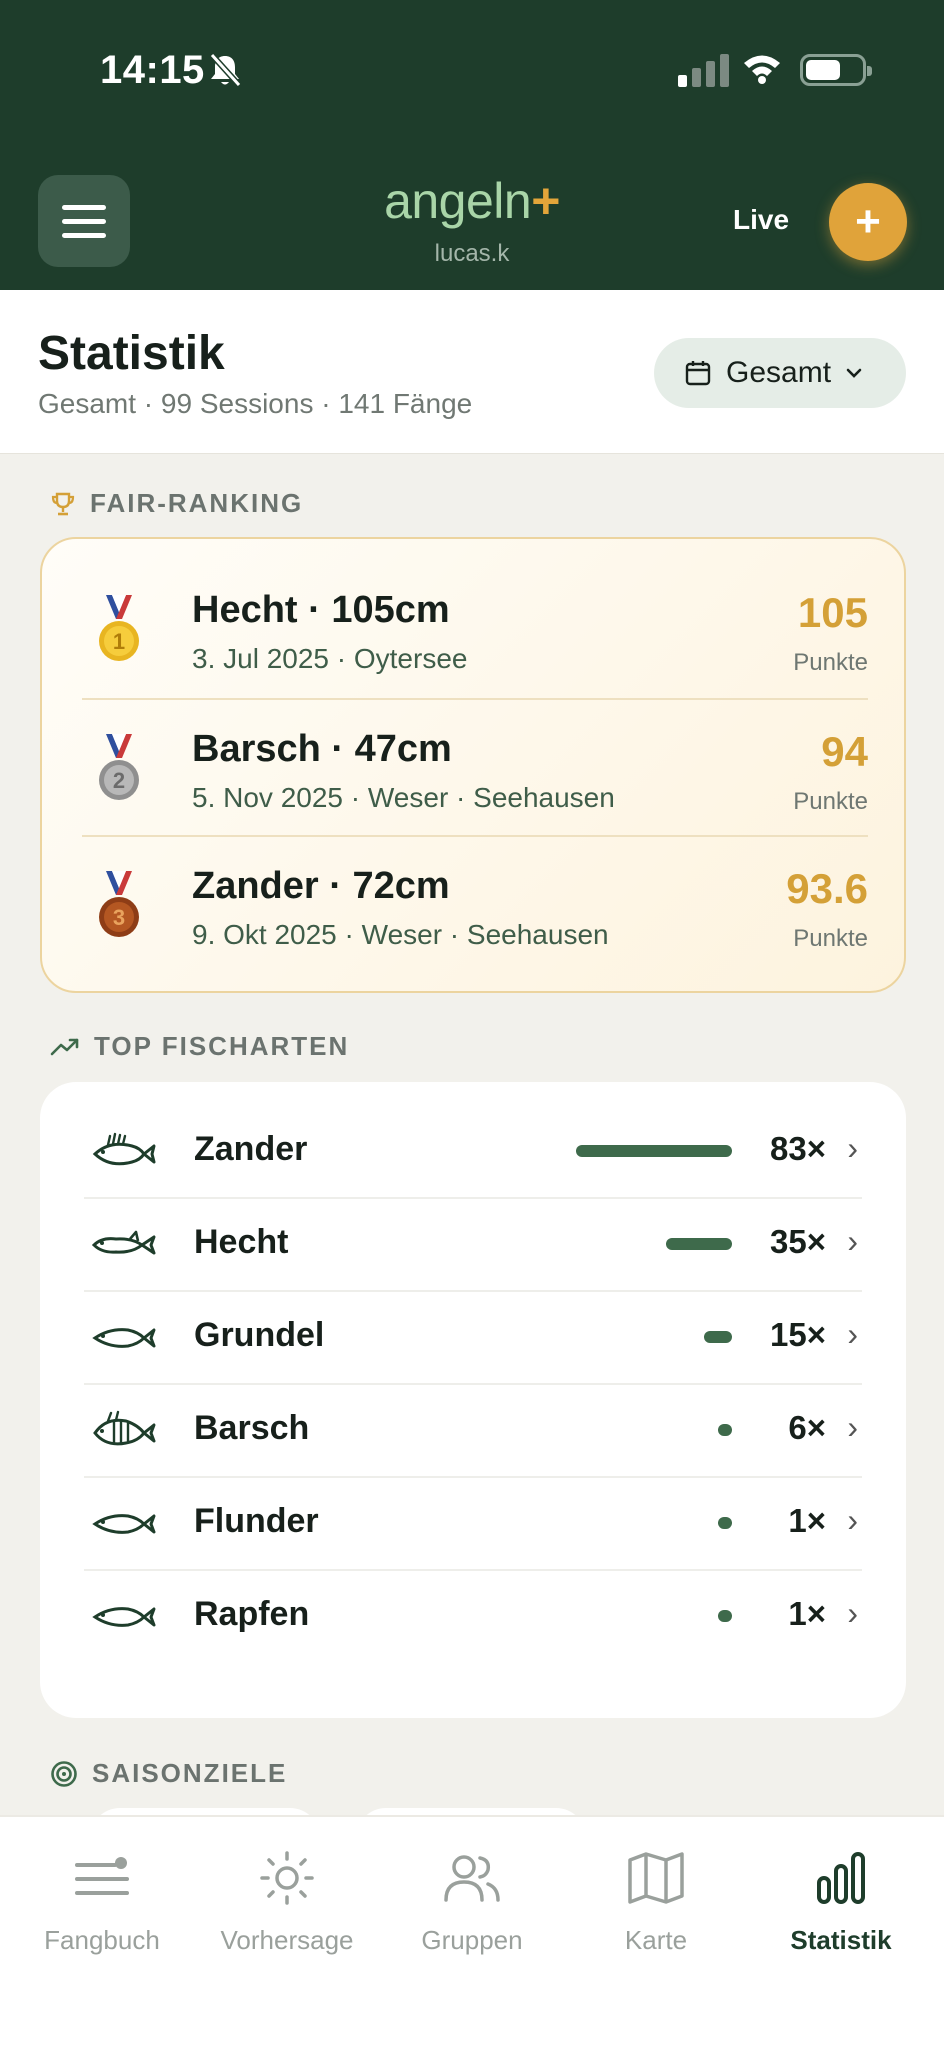 This screenshot has width=944, height=2048. What do you see at coordinates (854, 373) in the screenshot?
I see `chevron-down-icon` at bounding box center [854, 373].